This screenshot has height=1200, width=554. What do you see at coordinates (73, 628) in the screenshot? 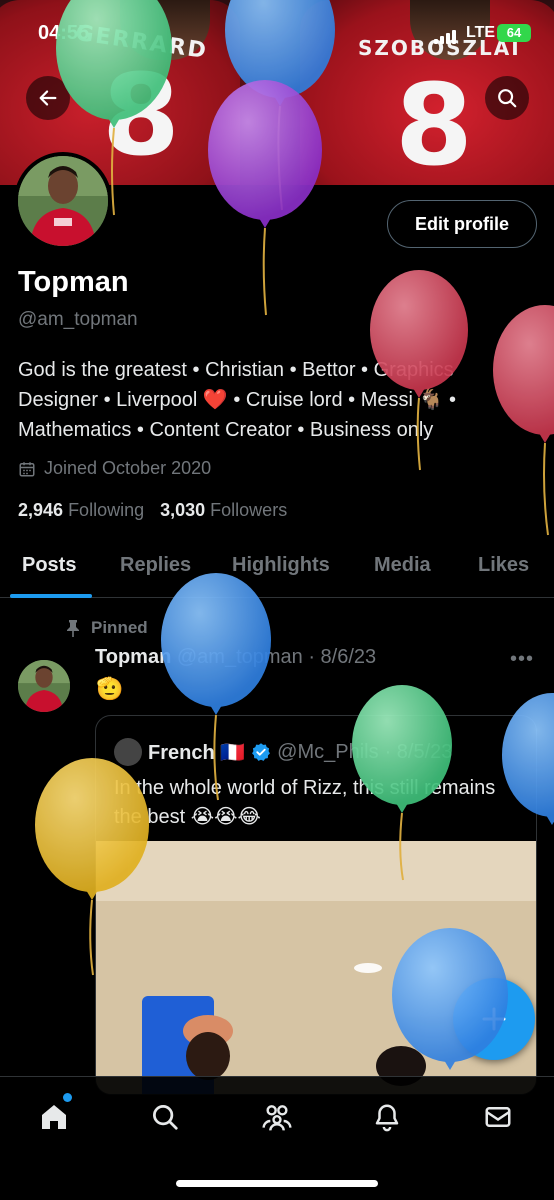
I see `pin-icon` at bounding box center [73, 628].